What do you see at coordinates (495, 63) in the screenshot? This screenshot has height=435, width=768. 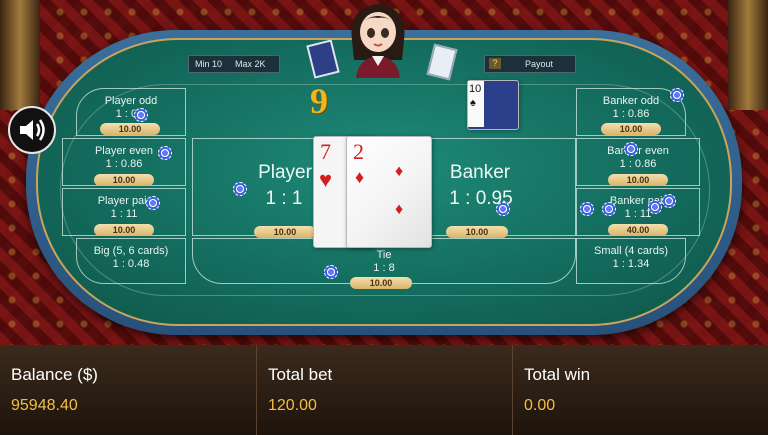 I see `question-mark-icon: ?` at bounding box center [495, 63].